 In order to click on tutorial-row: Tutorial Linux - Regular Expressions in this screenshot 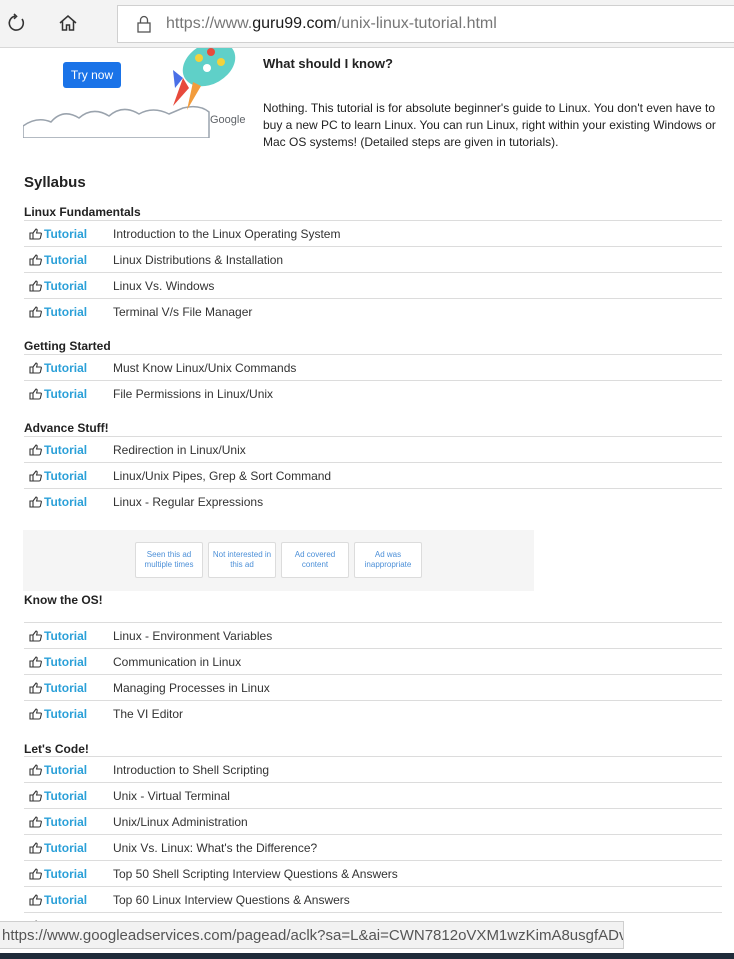, I will do `click(373, 501)`.